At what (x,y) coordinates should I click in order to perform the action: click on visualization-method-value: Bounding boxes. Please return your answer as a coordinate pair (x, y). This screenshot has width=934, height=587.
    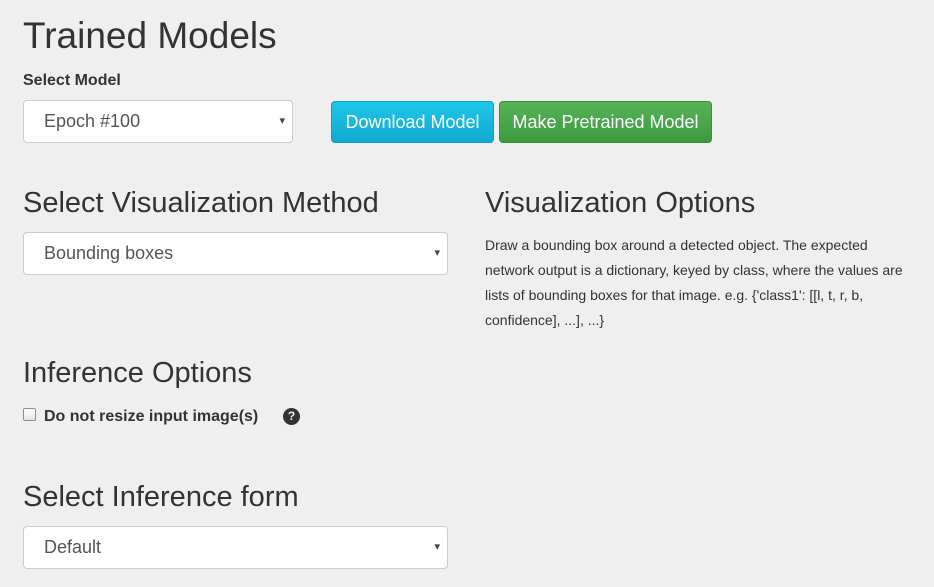
    Looking at the image, I should click on (109, 253).